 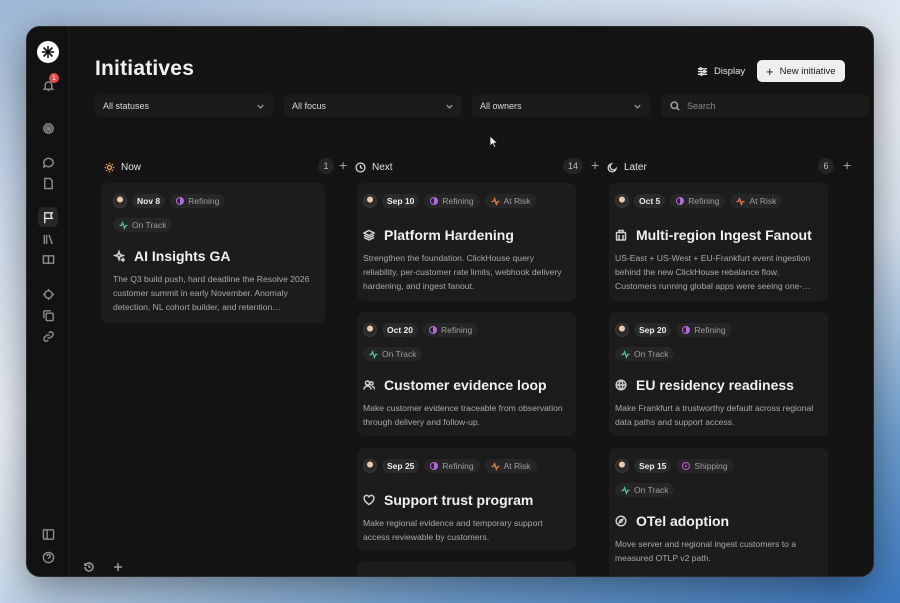 What do you see at coordinates (48, 183) in the screenshot?
I see `document-icon` at bounding box center [48, 183].